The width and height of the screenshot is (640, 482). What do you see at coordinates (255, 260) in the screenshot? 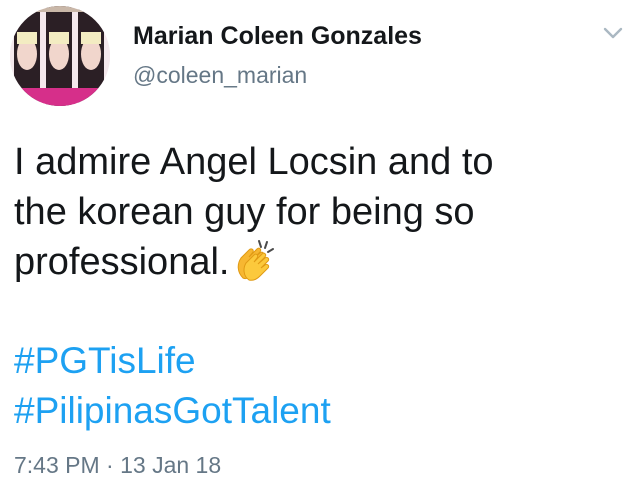
I see `clapping-hands-icon` at bounding box center [255, 260].